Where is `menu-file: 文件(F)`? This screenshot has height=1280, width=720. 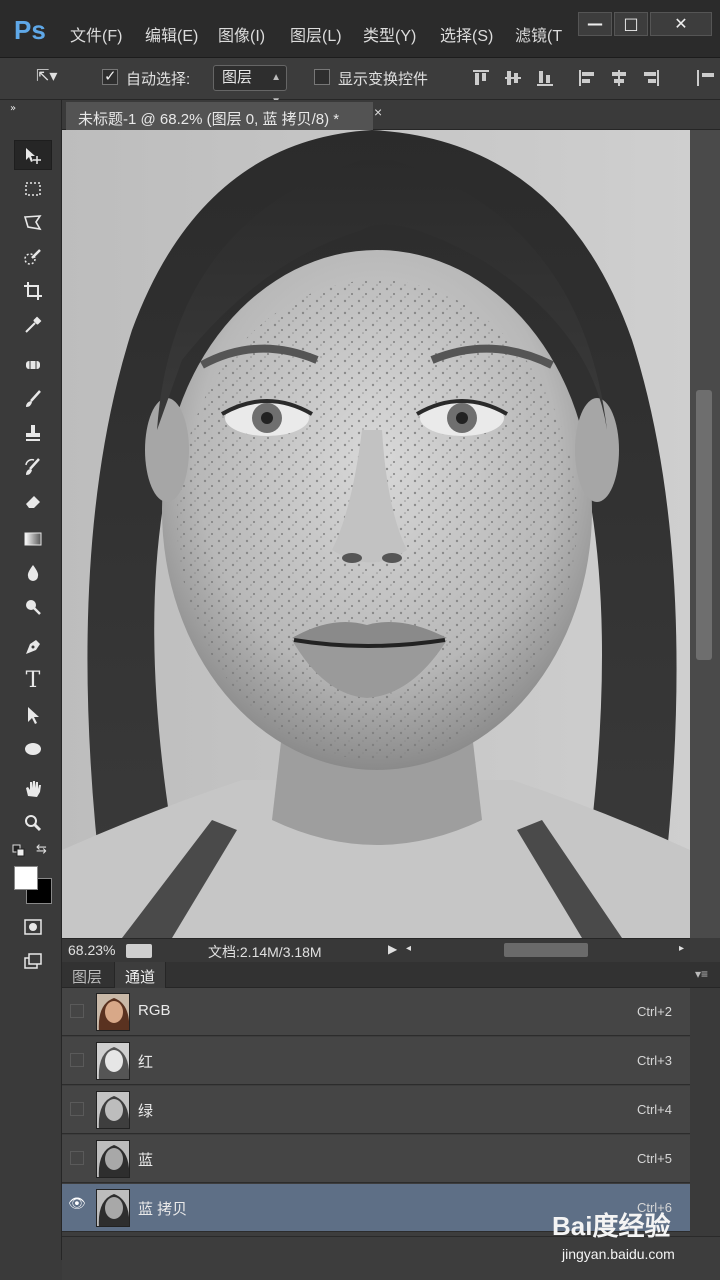
menu-file: 文件(F) is located at coordinates (96, 34).